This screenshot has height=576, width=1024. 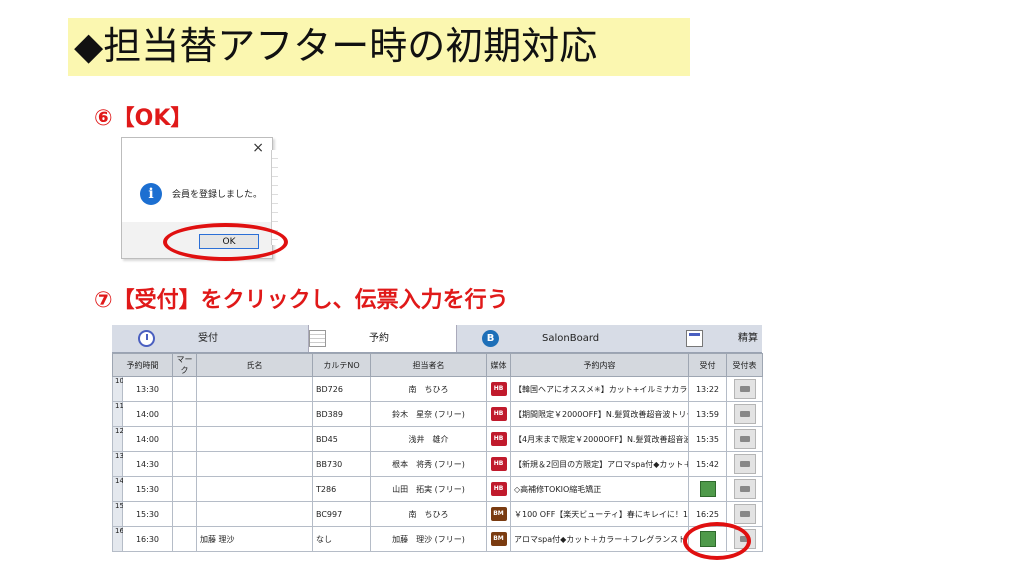 I want to click on time-cell: 13:30, so click(x=147, y=389).